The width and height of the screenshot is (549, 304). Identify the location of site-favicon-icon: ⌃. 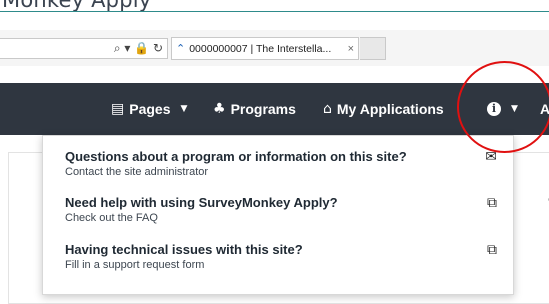
(181, 48).